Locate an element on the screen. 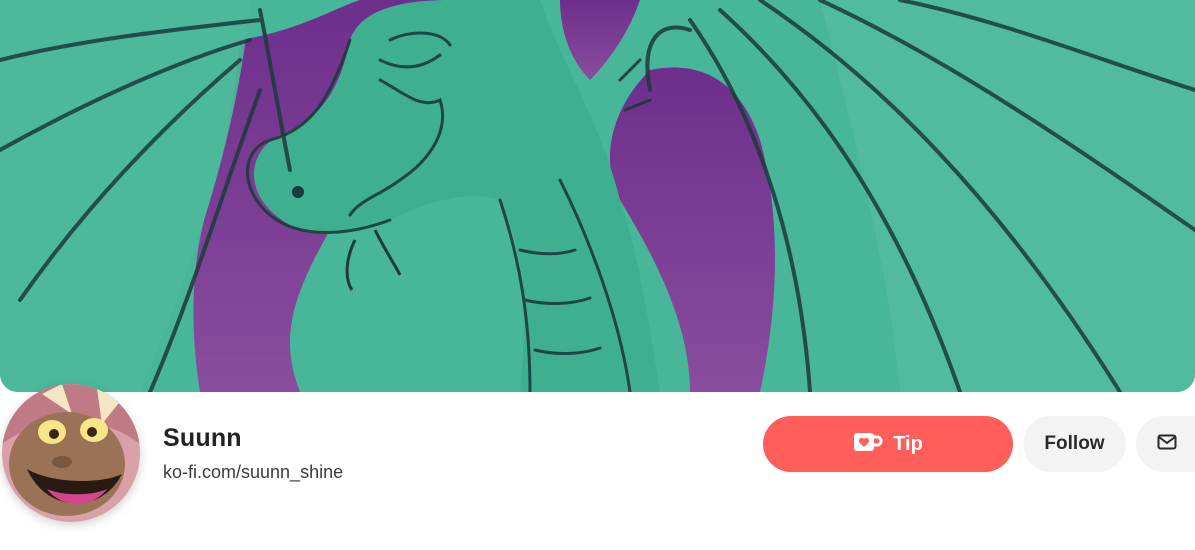  avatar-image is located at coordinates (71, 453).